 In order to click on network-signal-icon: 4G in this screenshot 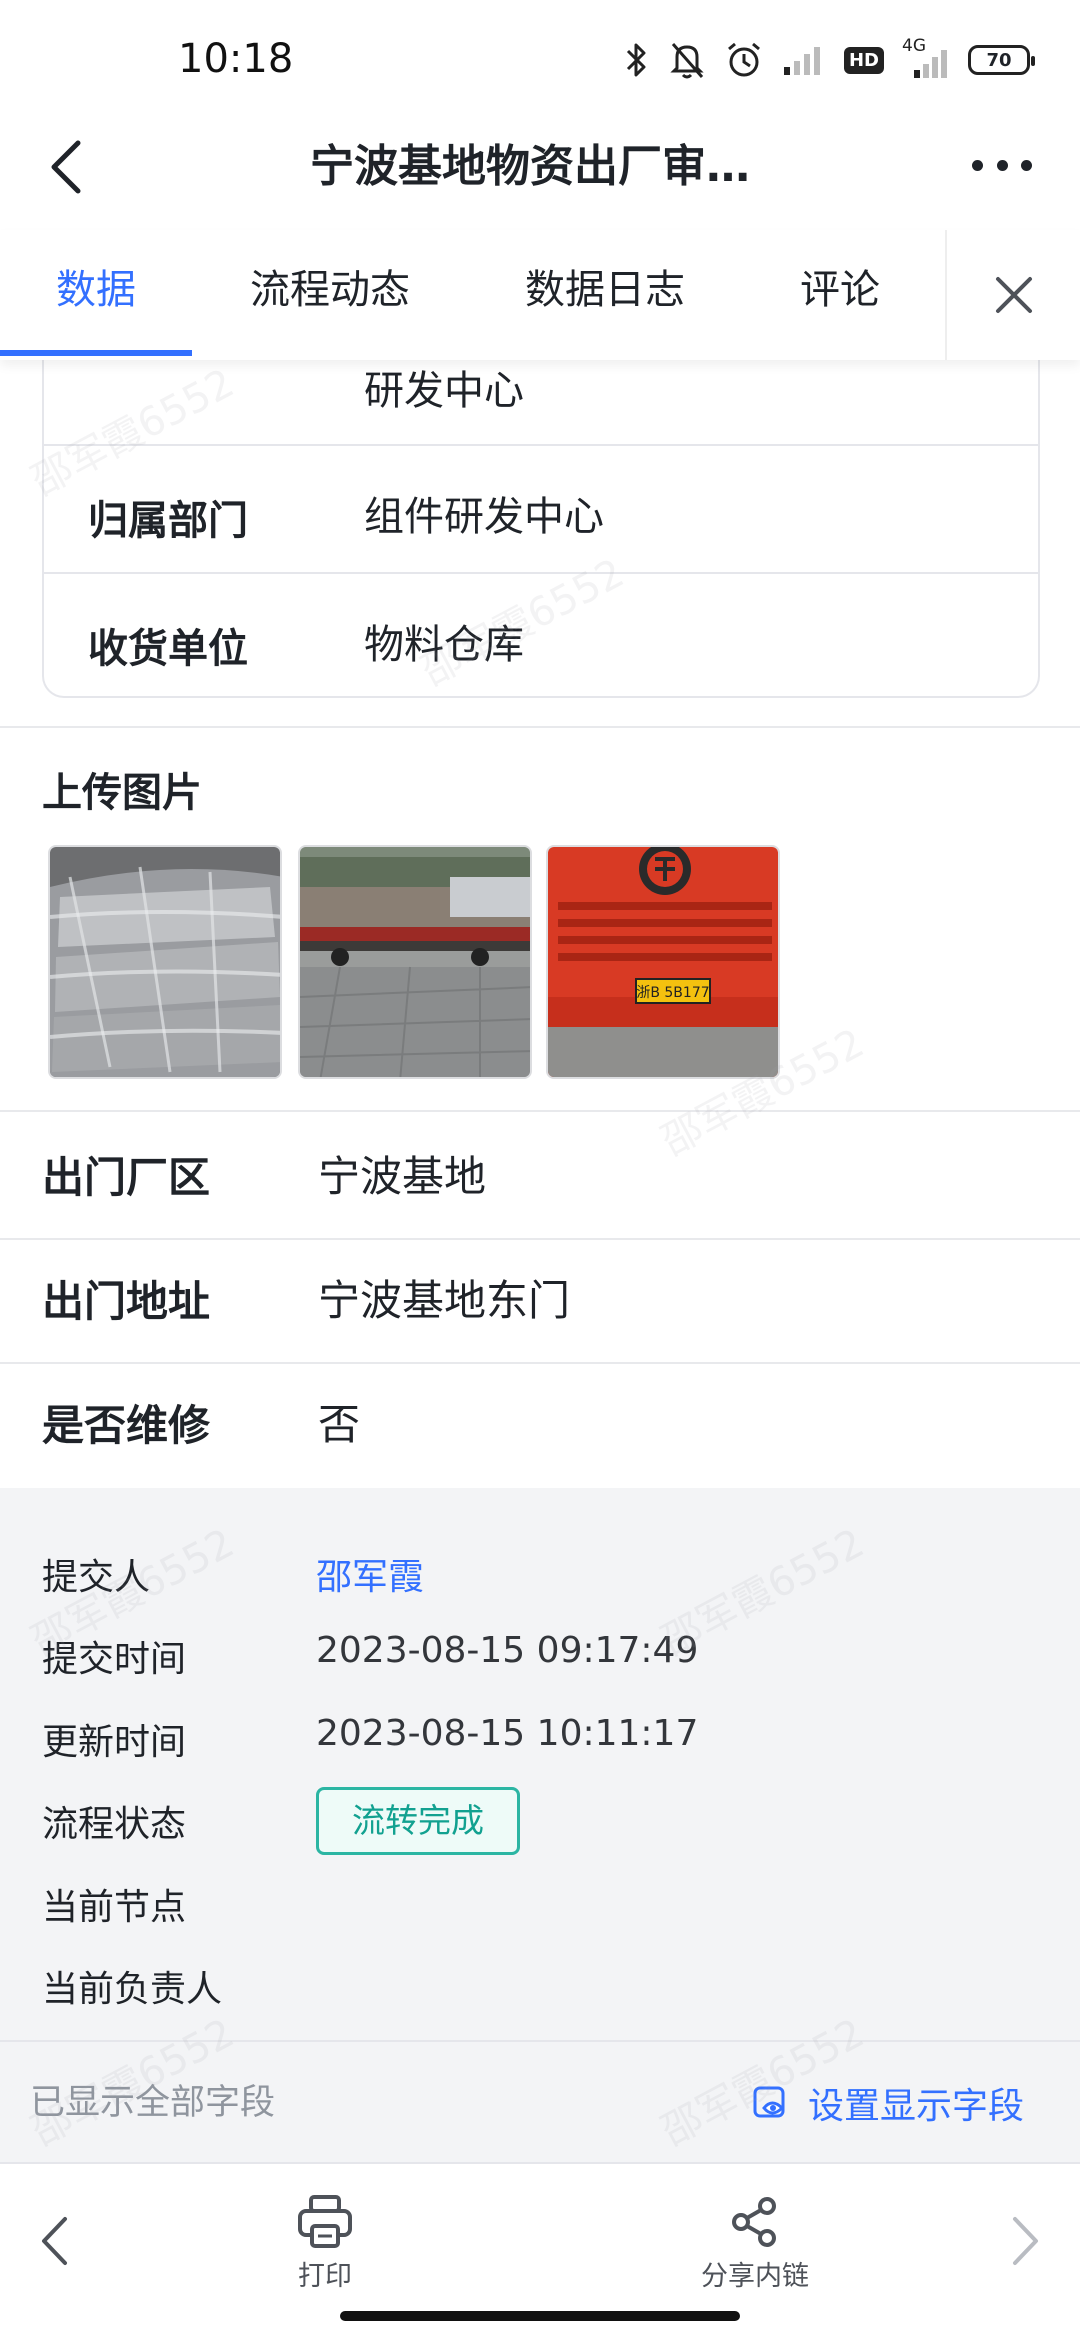, I will do `click(926, 58)`.